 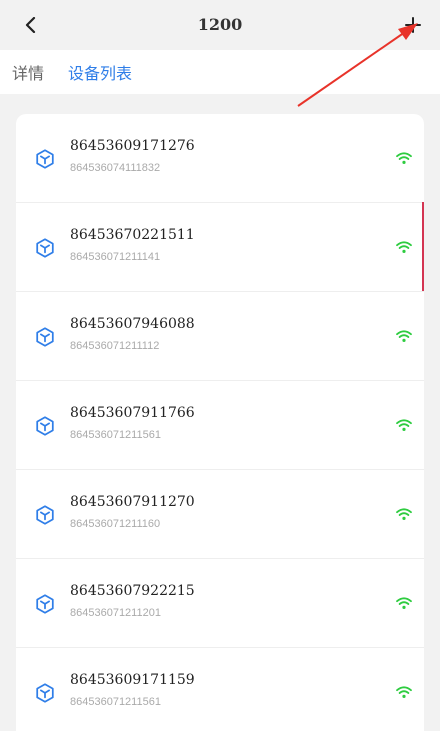 What do you see at coordinates (220, 336) in the screenshot?
I see `device-row: 86453607946088 864536071211112` at bounding box center [220, 336].